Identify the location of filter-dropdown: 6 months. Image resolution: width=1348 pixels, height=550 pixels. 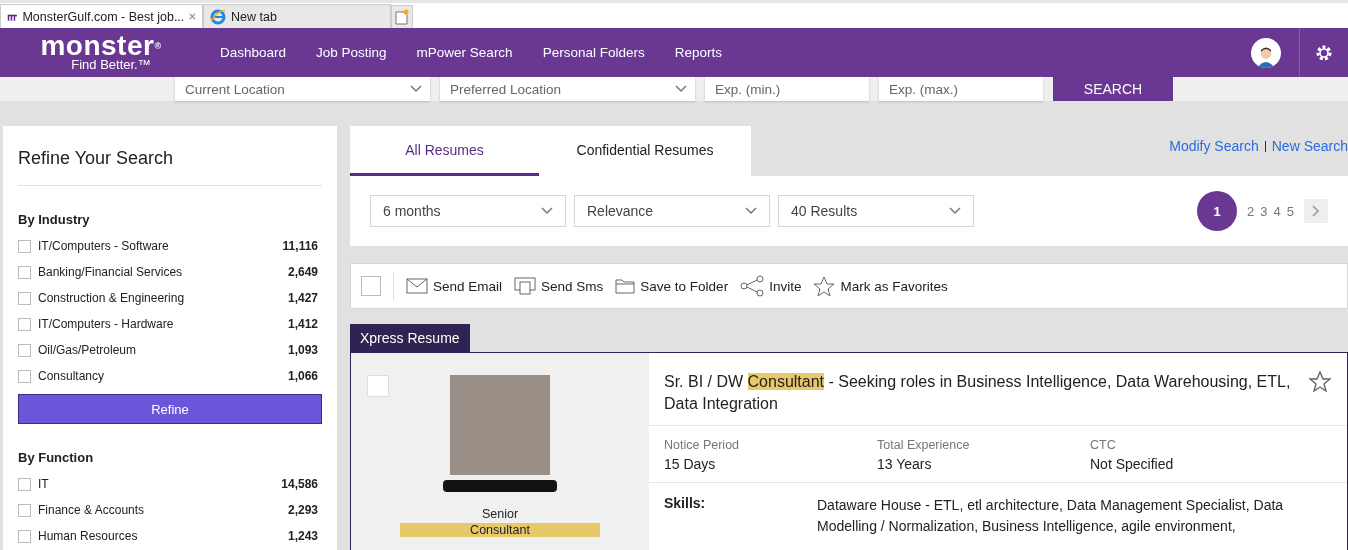
(468, 211).